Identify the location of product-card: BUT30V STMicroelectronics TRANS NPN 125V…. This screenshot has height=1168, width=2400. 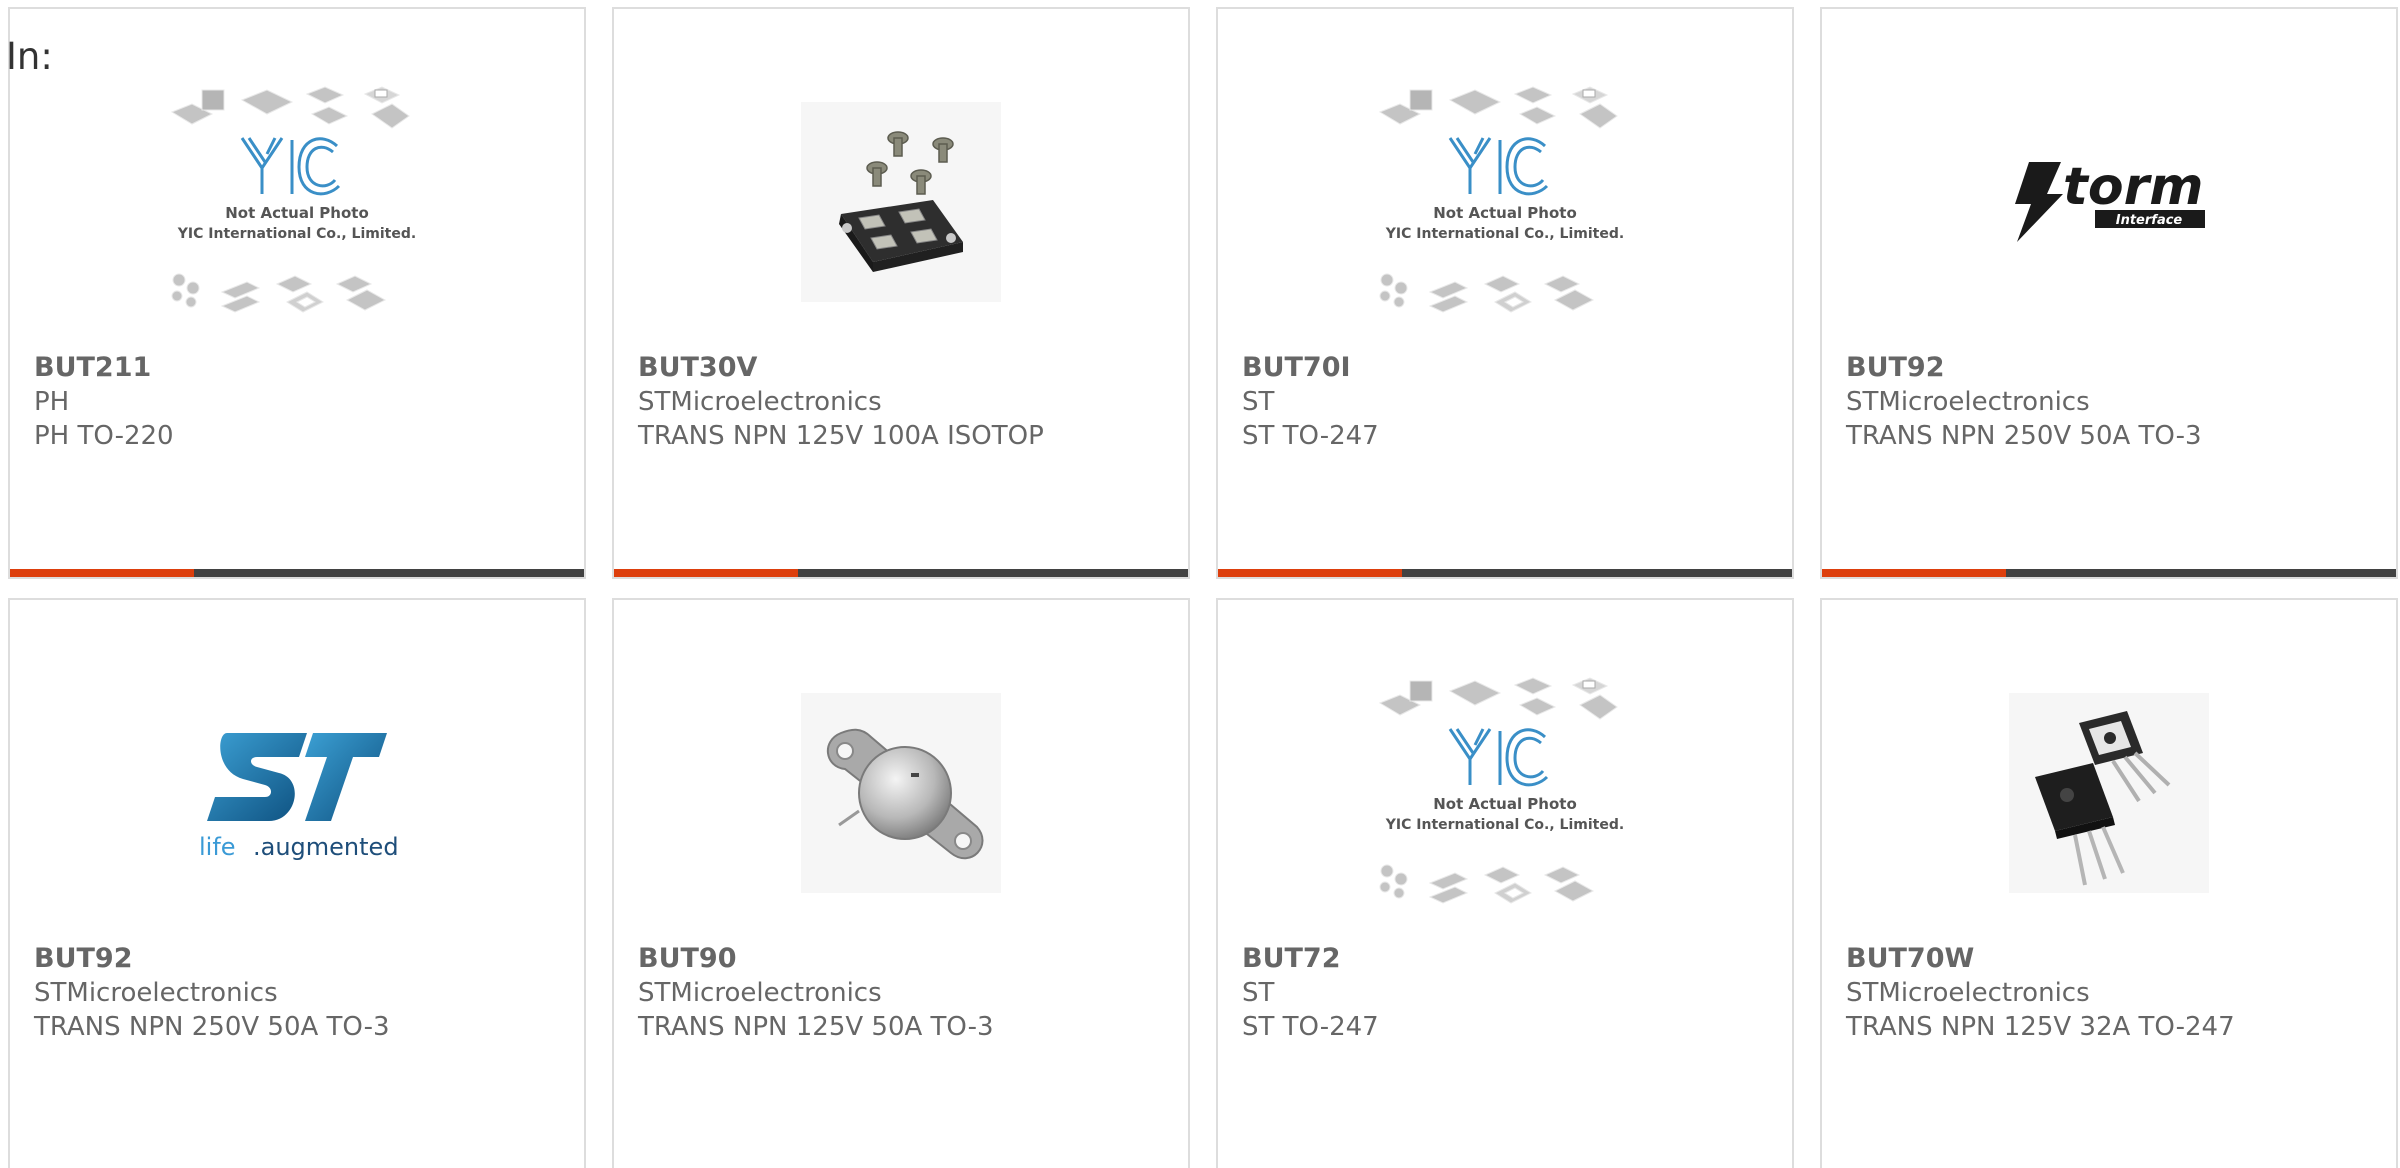
(901, 293).